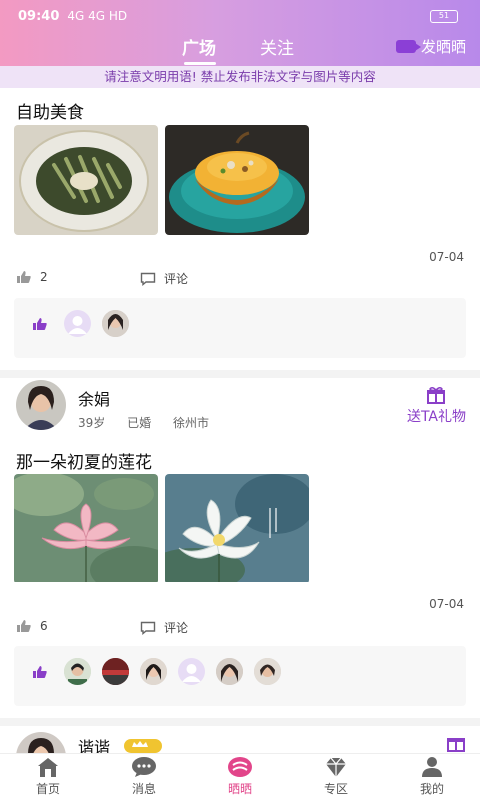 The width and height of the screenshot is (480, 800). Describe the element at coordinates (240, 33) in the screenshot. I see `top-header: 09:40 4G 4G HD 51 广场 关注 发晒晒` at that location.